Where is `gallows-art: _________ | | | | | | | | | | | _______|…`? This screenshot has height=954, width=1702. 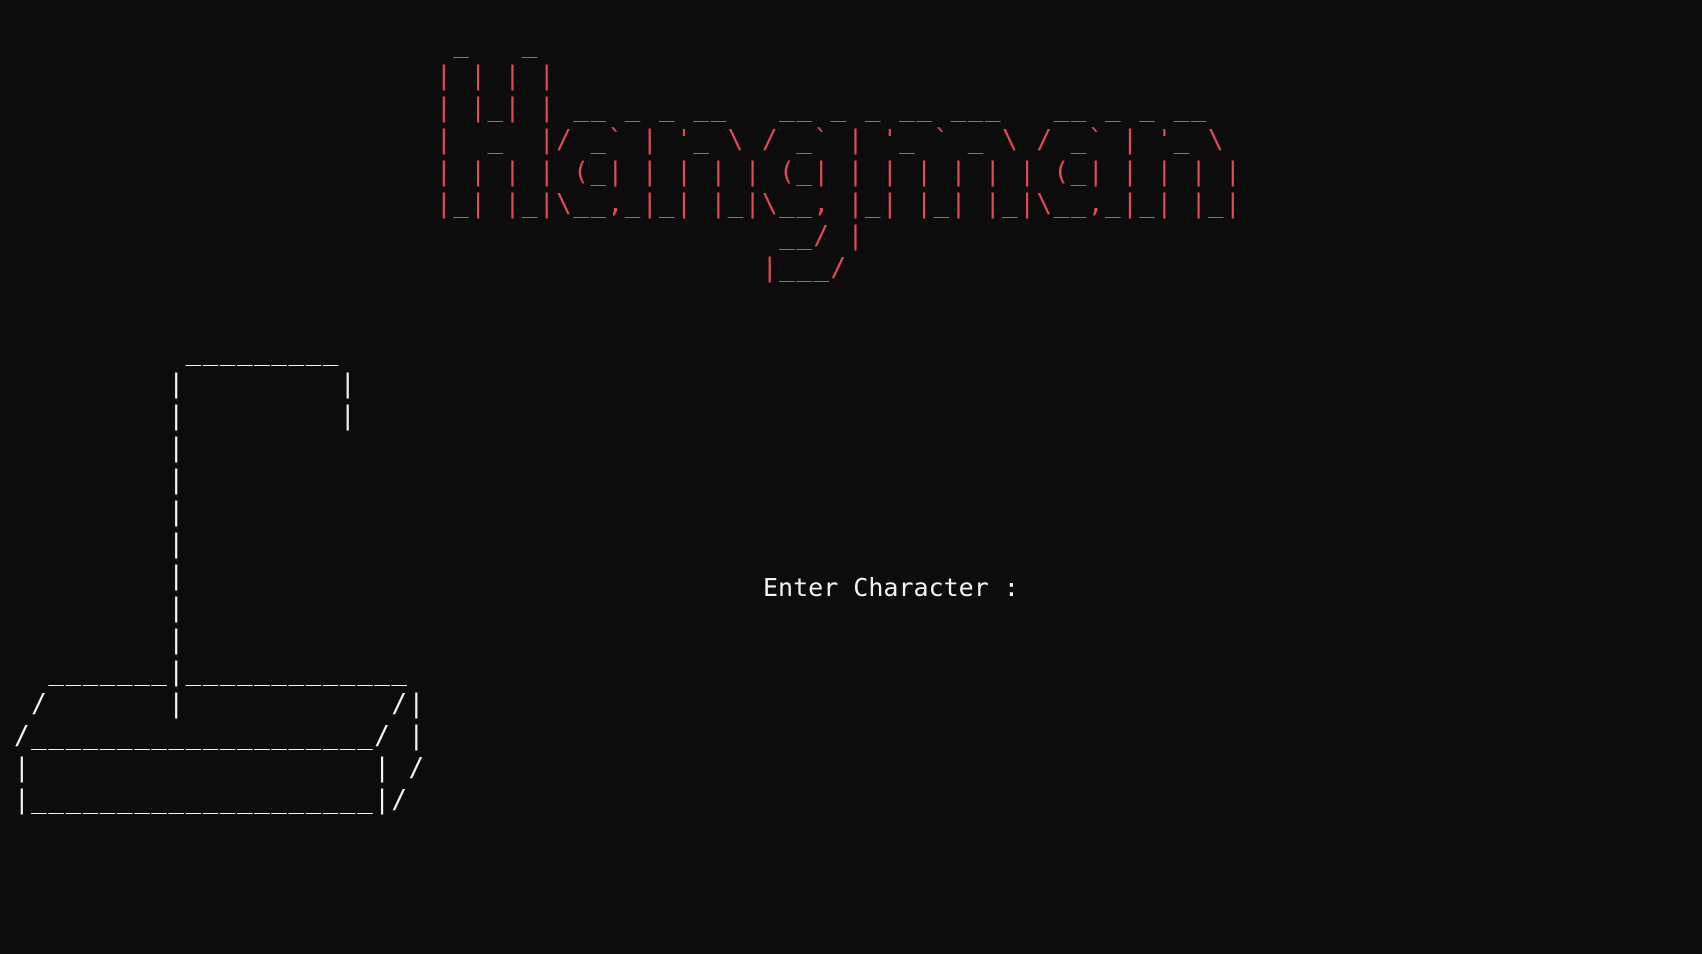
gallows-art: _________ | | | | | | | | | | | _______|… is located at coordinates (220, 576).